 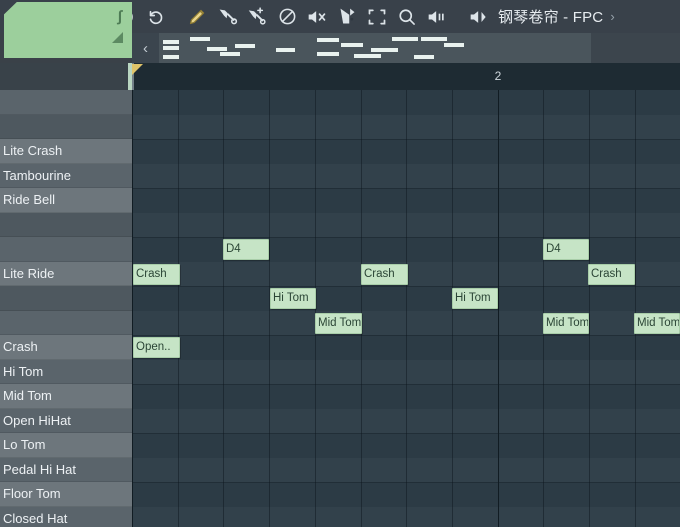 What do you see at coordinates (287, 16) in the screenshot?
I see `delete-tool` at bounding box center [287, 16].